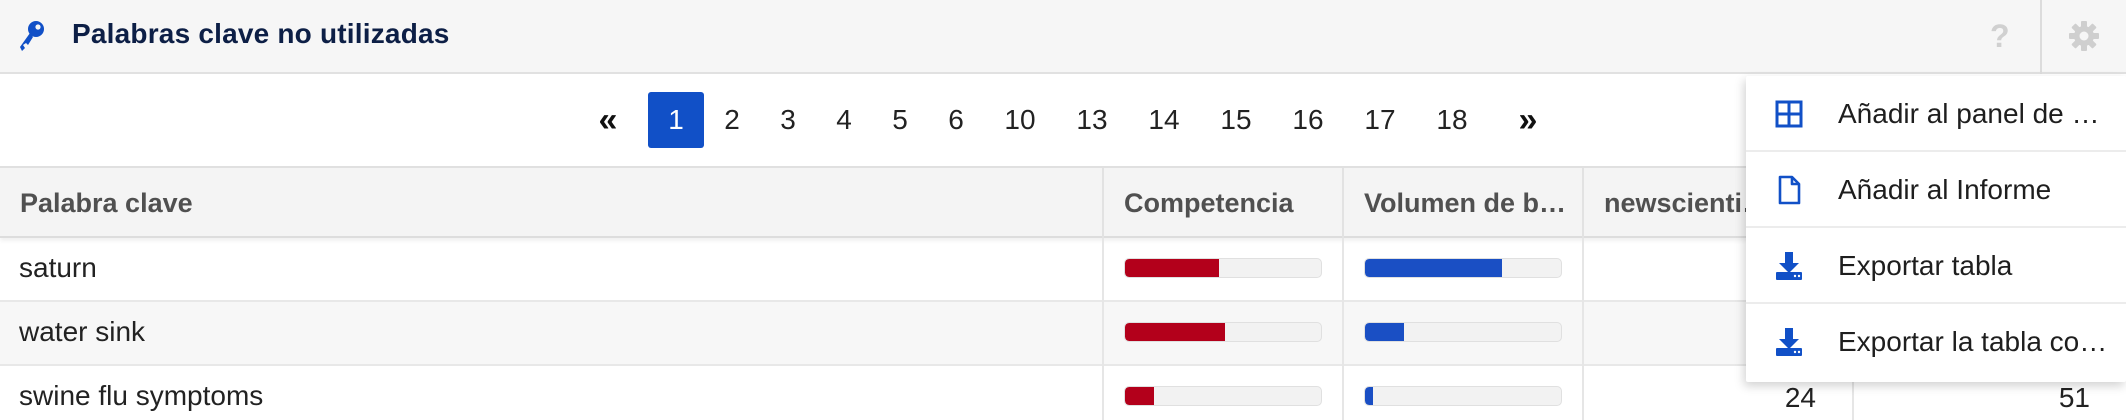 The height and width of the screenshot is (420, 2126). What do you see at coordinates (552, 270) in the screenshot?
I see `keyword-cell: saturn` at bounding box center [552, 270].